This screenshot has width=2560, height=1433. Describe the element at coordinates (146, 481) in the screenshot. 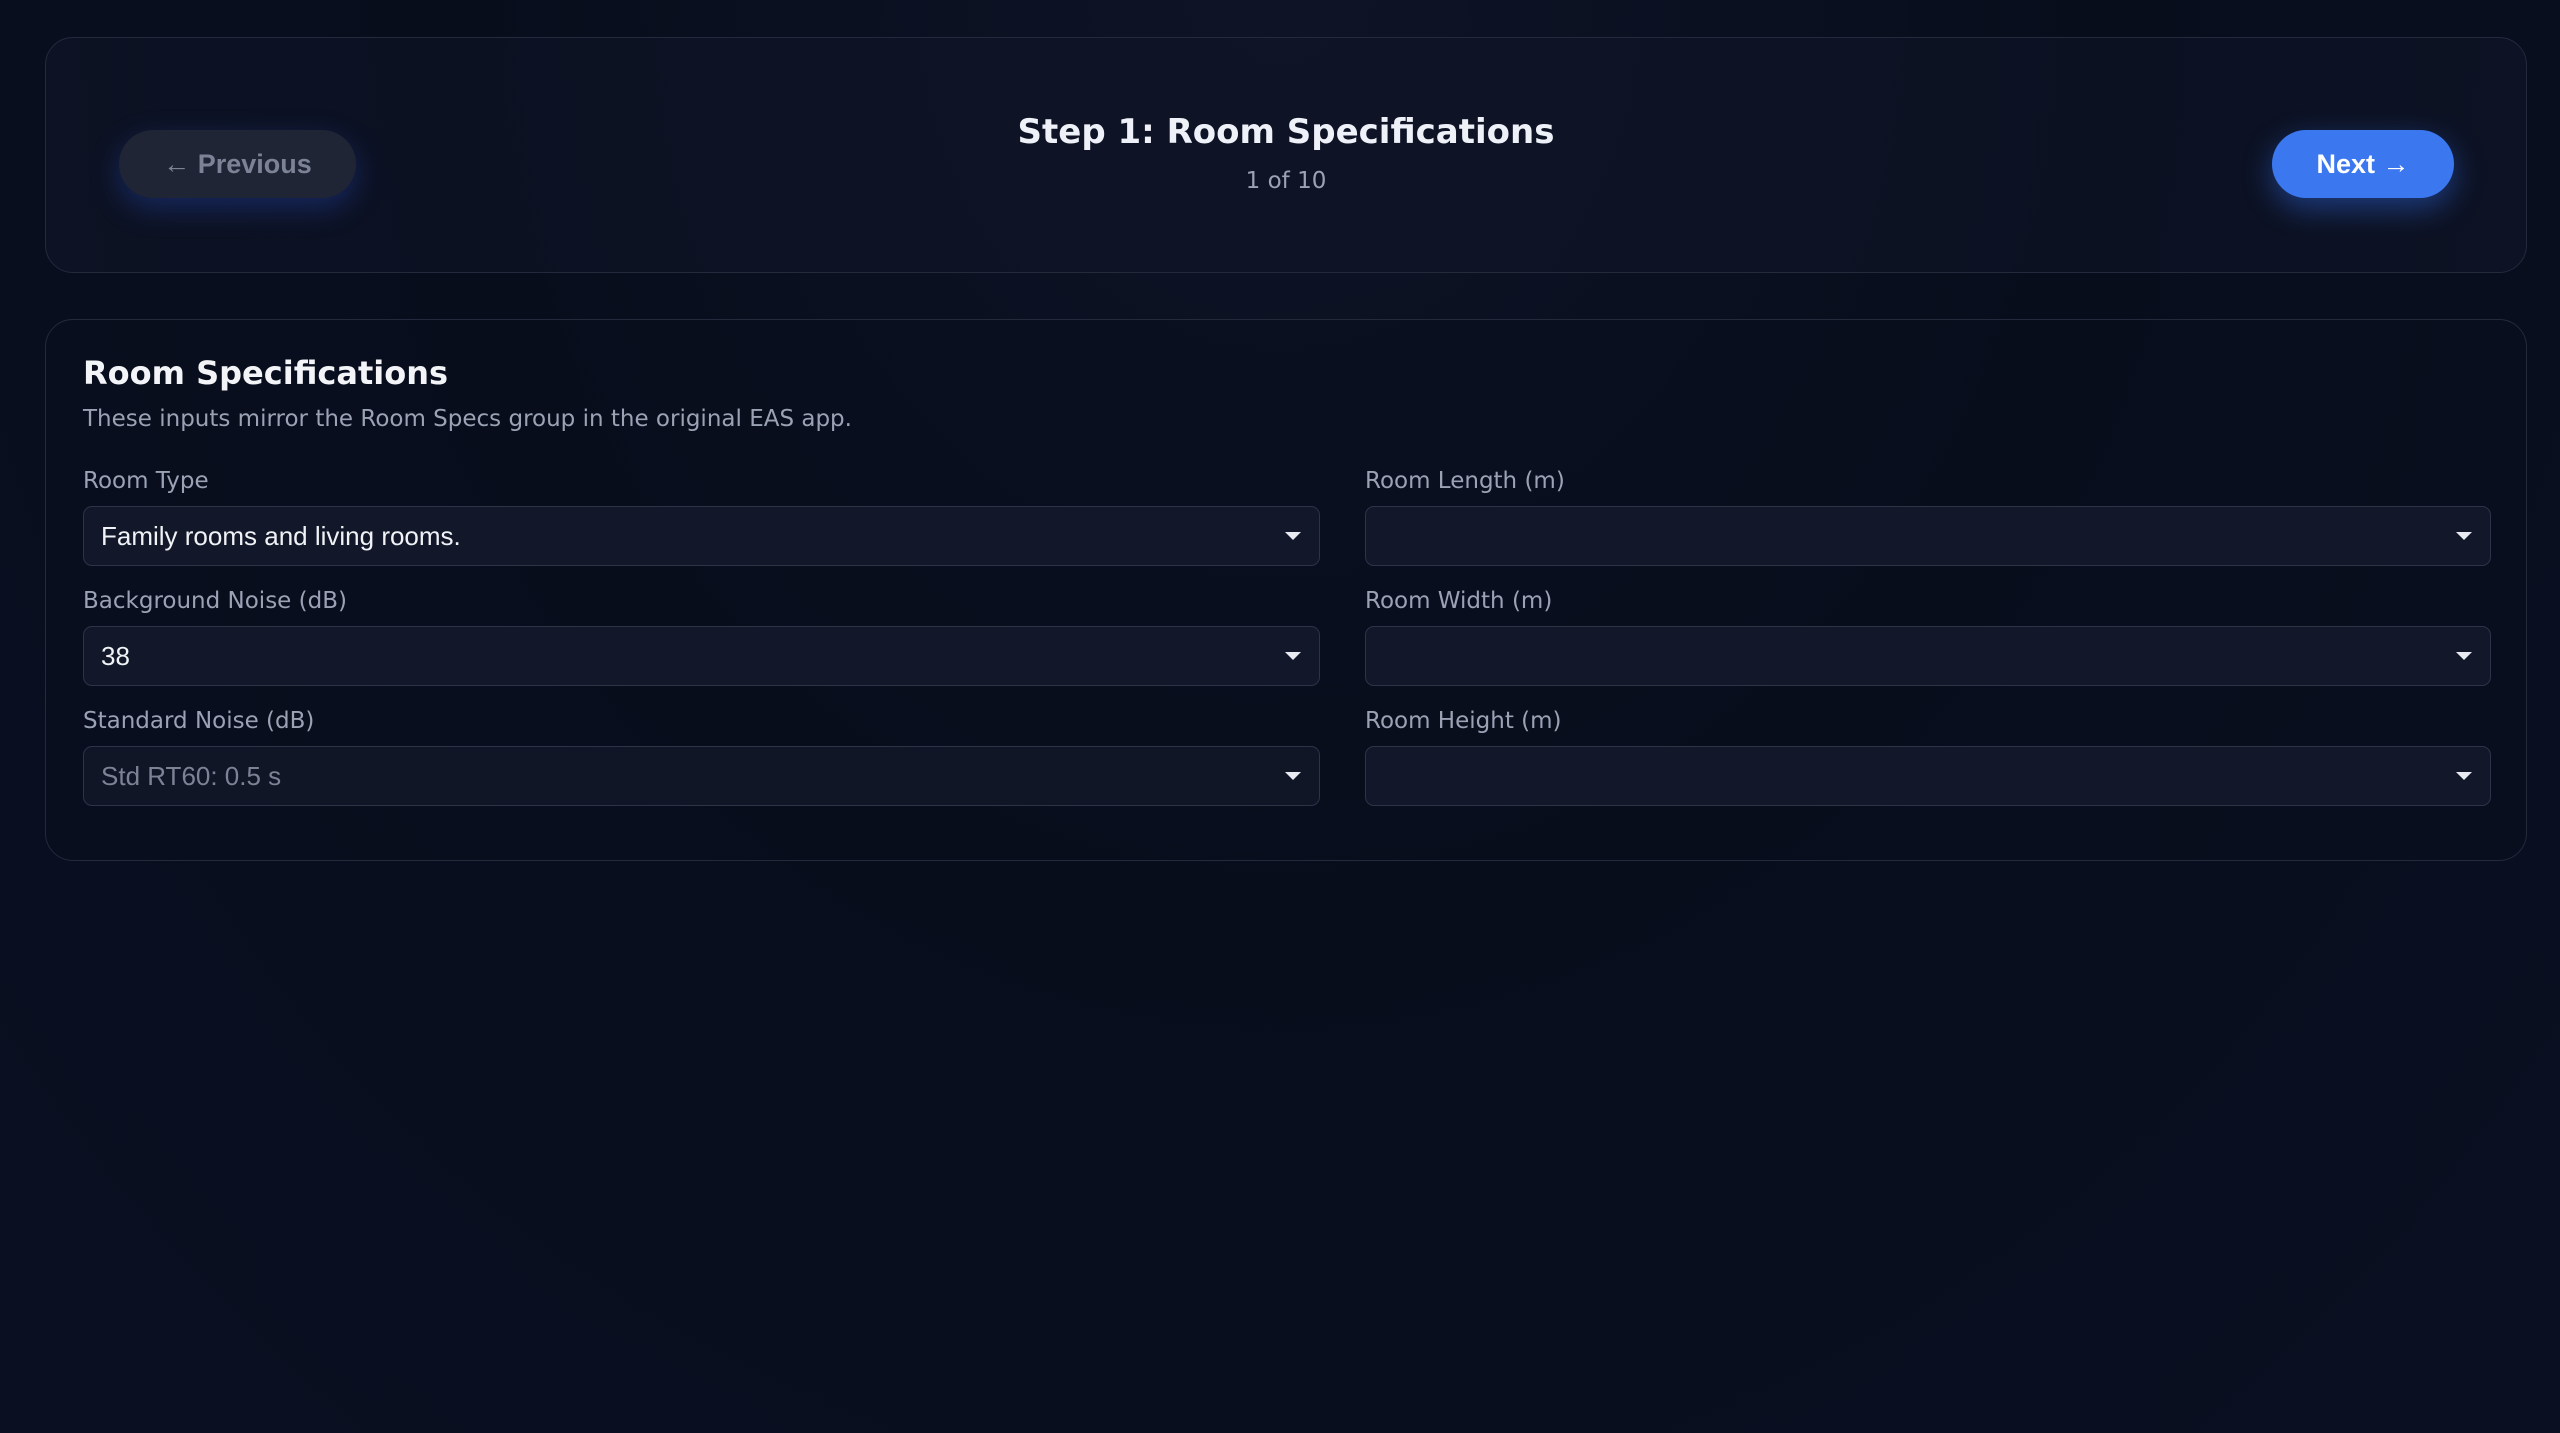

I see `room-type-label: Room Type` at that location.